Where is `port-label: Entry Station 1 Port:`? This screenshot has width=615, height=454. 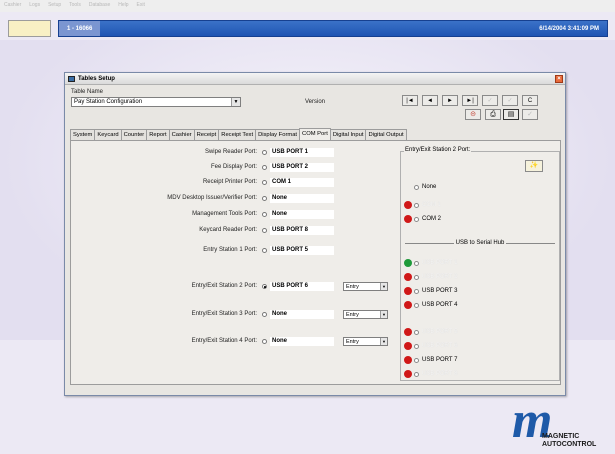
port-label: Entry Station 1 Port: is located at coordinates (230, 250).